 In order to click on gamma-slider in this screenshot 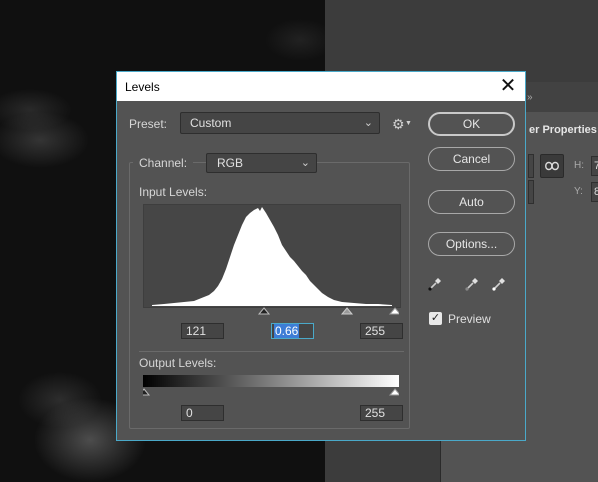, I will do `click(347, 311)`.